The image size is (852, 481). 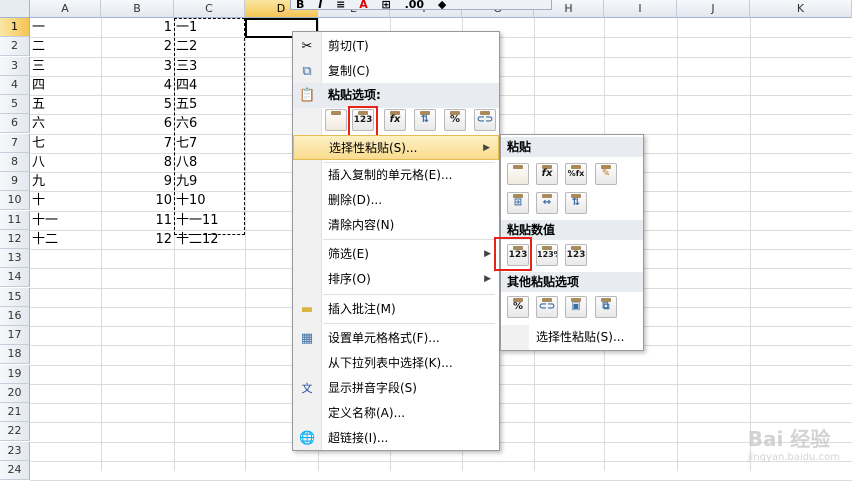 I want to click on paste-formulas-fx-icon: fx, so click(x=395, y=120).